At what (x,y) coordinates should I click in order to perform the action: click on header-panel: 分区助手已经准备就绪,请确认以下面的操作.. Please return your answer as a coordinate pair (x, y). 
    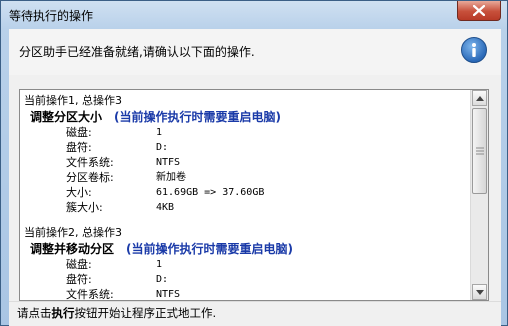
    Looking at the image, I should click on (255, 52).